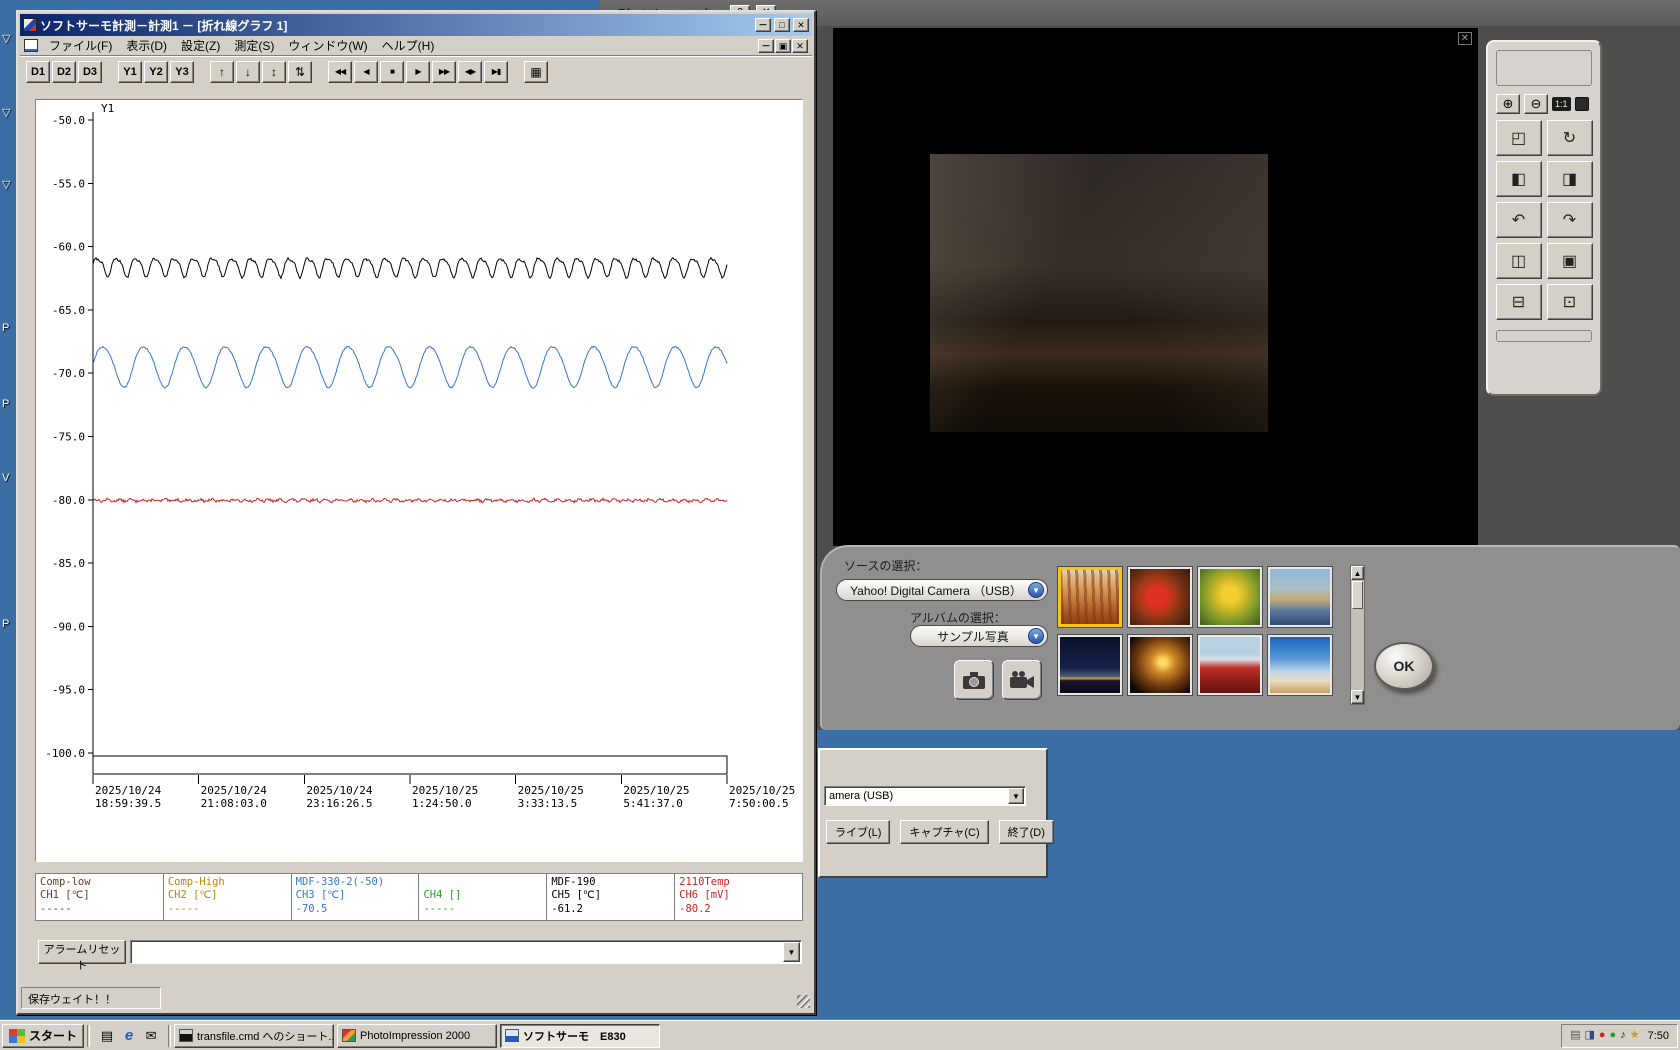 This screenshot has height=1050, width=1680. Describe the element at coordinates (1357, 635) in the screenshot. I see `thumbnail-scrollbar: ▲ ▼` at that location.